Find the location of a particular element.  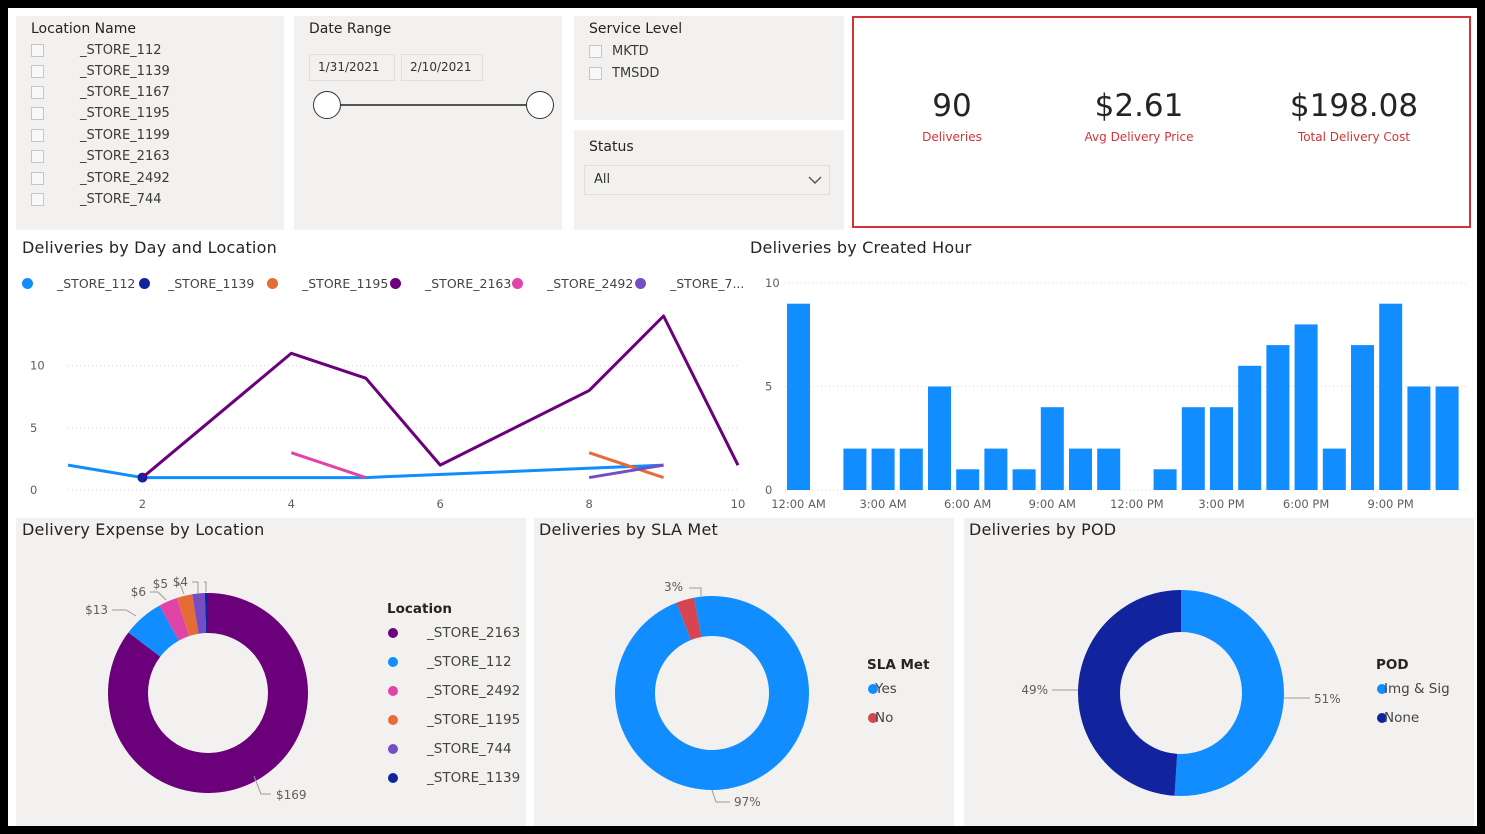

location-option: _STORE_744 is located at coordinates (96, 199).